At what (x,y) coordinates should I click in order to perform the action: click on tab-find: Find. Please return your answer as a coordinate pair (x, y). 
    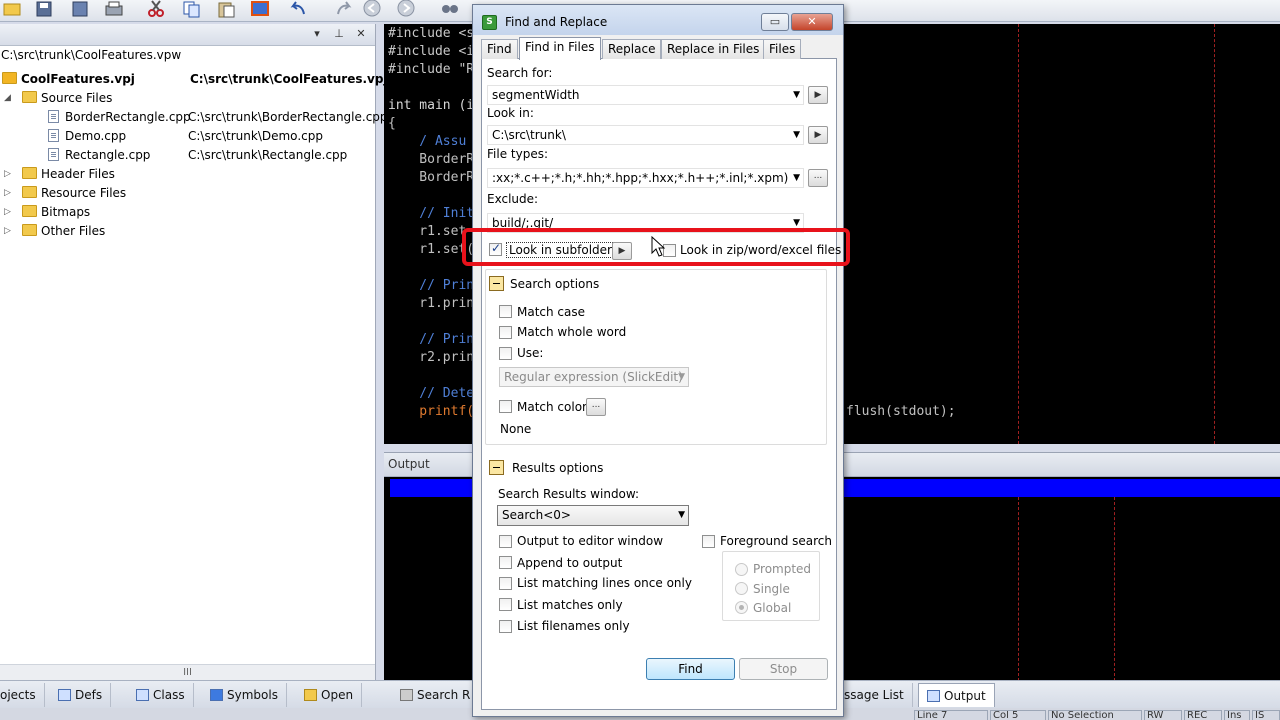
    Looking at the image, I should click on (499, 49).